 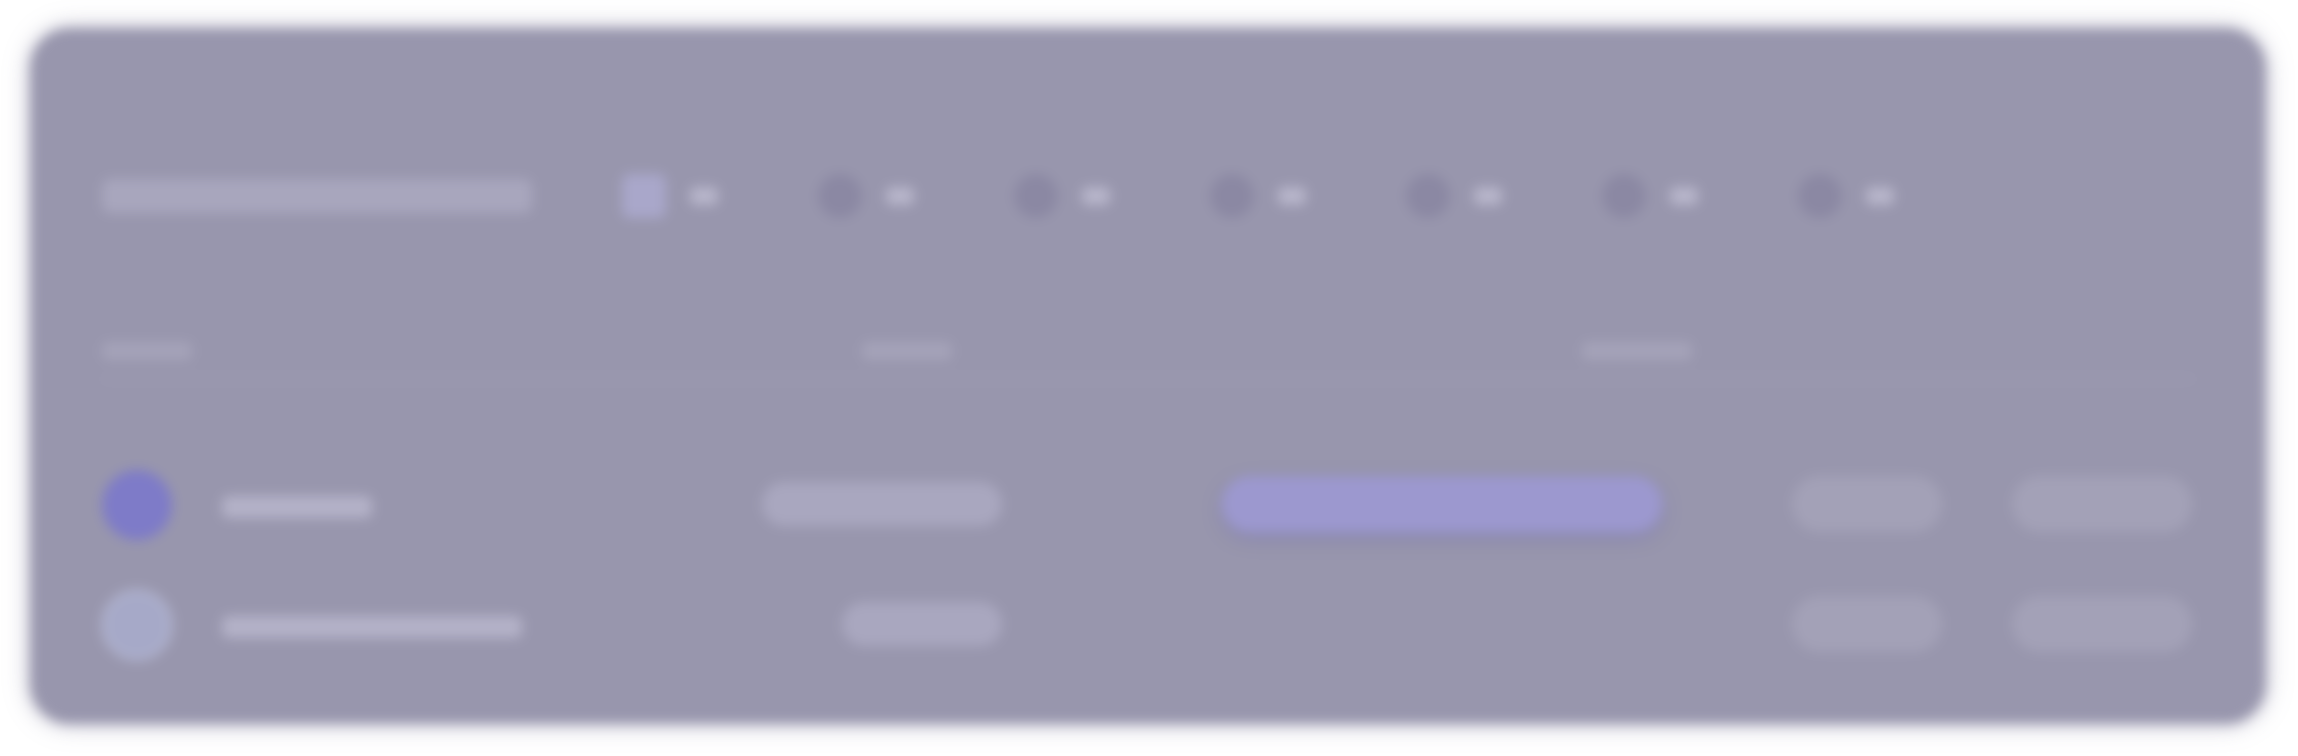 What do you see at coordinates (317, 196) in the screenshot?
I see `page-title` at bounding box center [317, 196].